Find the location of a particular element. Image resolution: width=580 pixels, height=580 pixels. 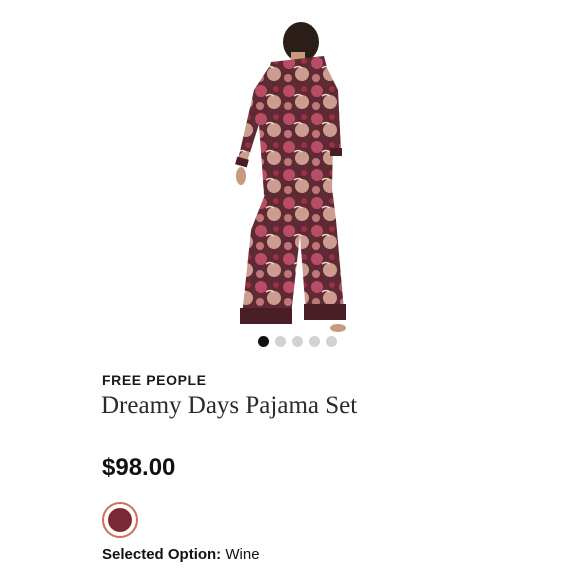

pajama-photo is located at coordinates (290, 177).